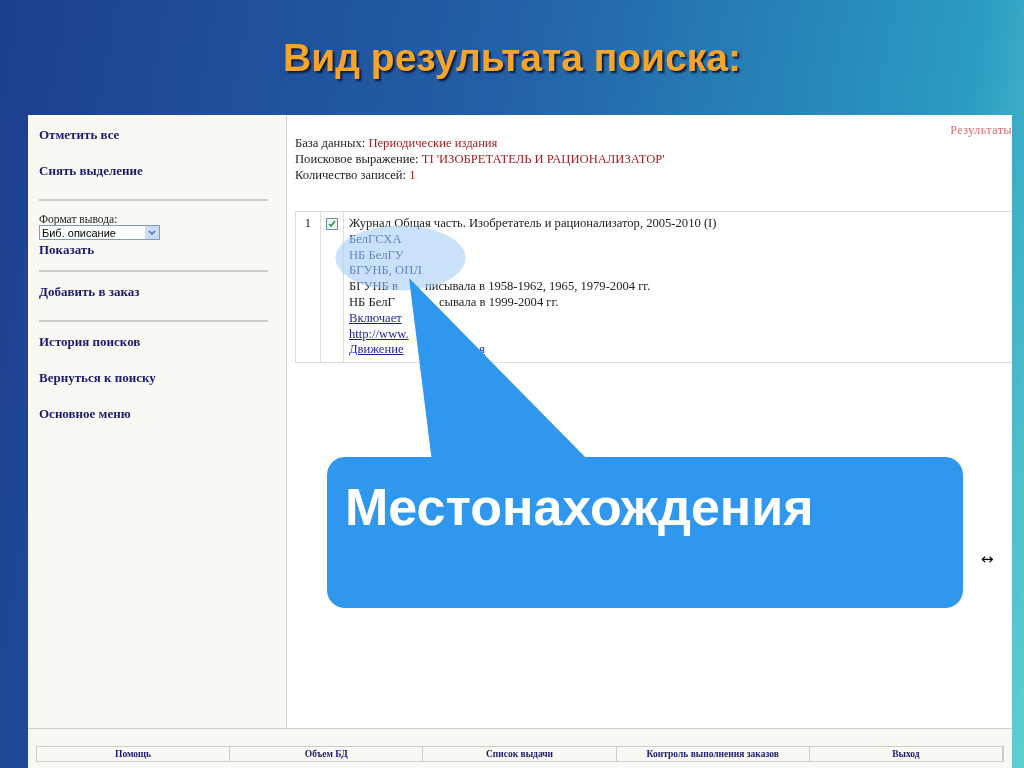  I want to click on chevron-down-icon, so click(152, 232).